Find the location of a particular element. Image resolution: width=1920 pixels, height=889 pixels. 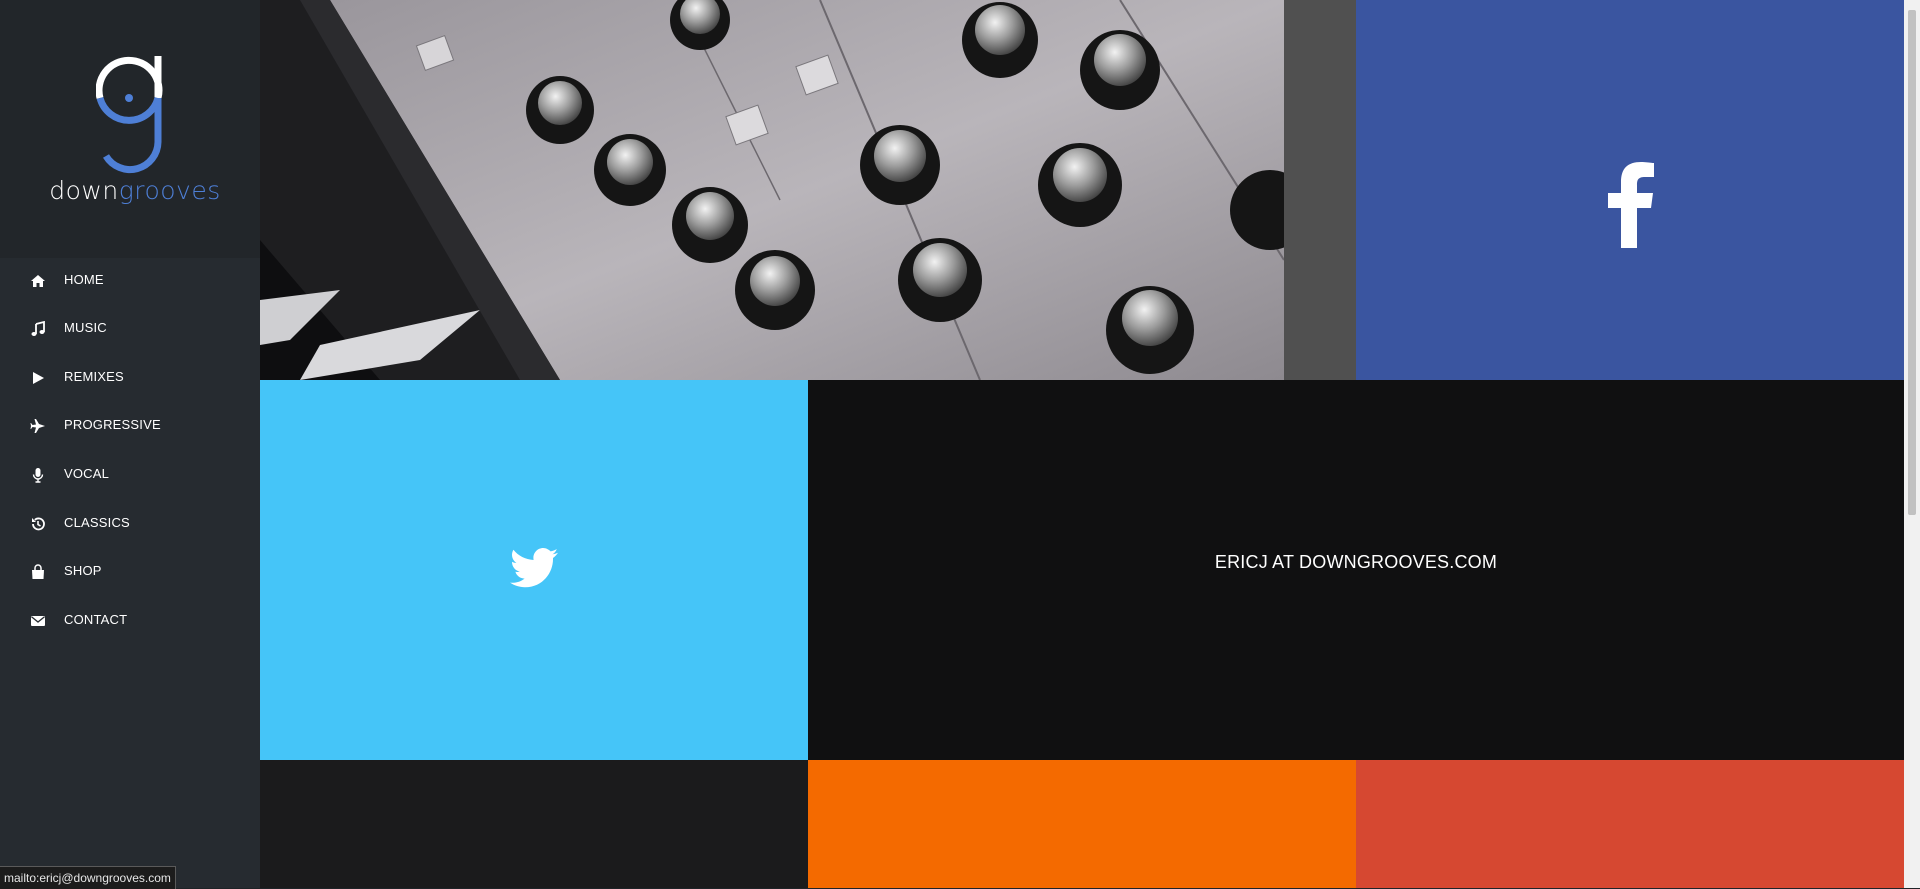

nav-label: REMIXES is located at coordinates (94, 376).